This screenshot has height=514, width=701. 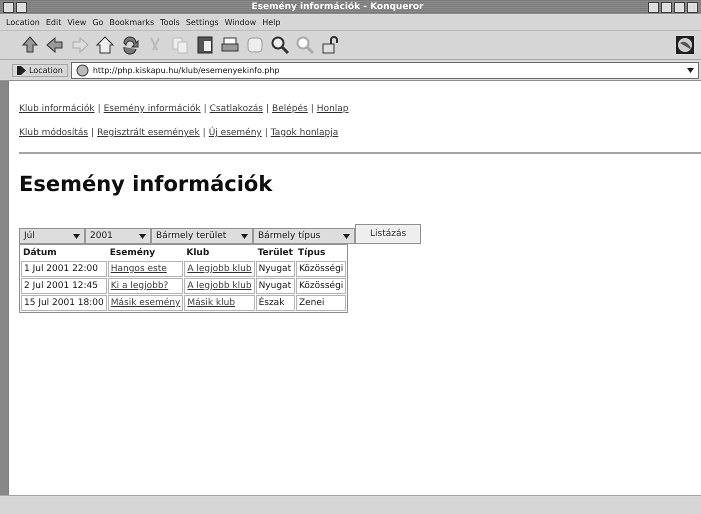 What do you see at coordinates (271, 22) in the screenshot?
I see `menu-item: Help` at bounding box center [271, 22].